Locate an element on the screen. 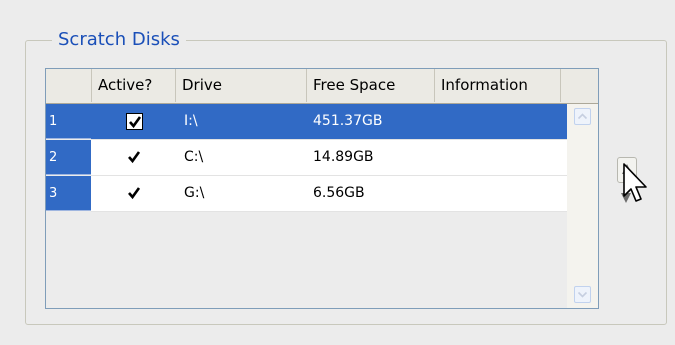  vertical-scrollbar is located at coordinates (582, 206).